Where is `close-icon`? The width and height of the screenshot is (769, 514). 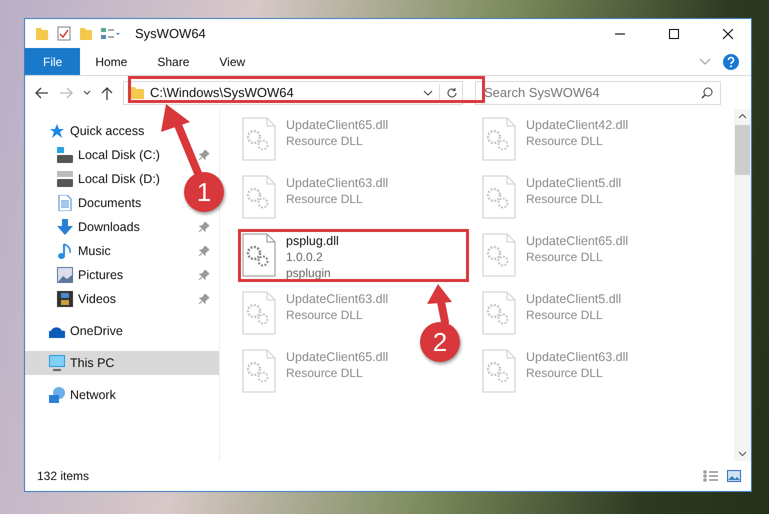 close-icon is located at coordinates (728, 33).